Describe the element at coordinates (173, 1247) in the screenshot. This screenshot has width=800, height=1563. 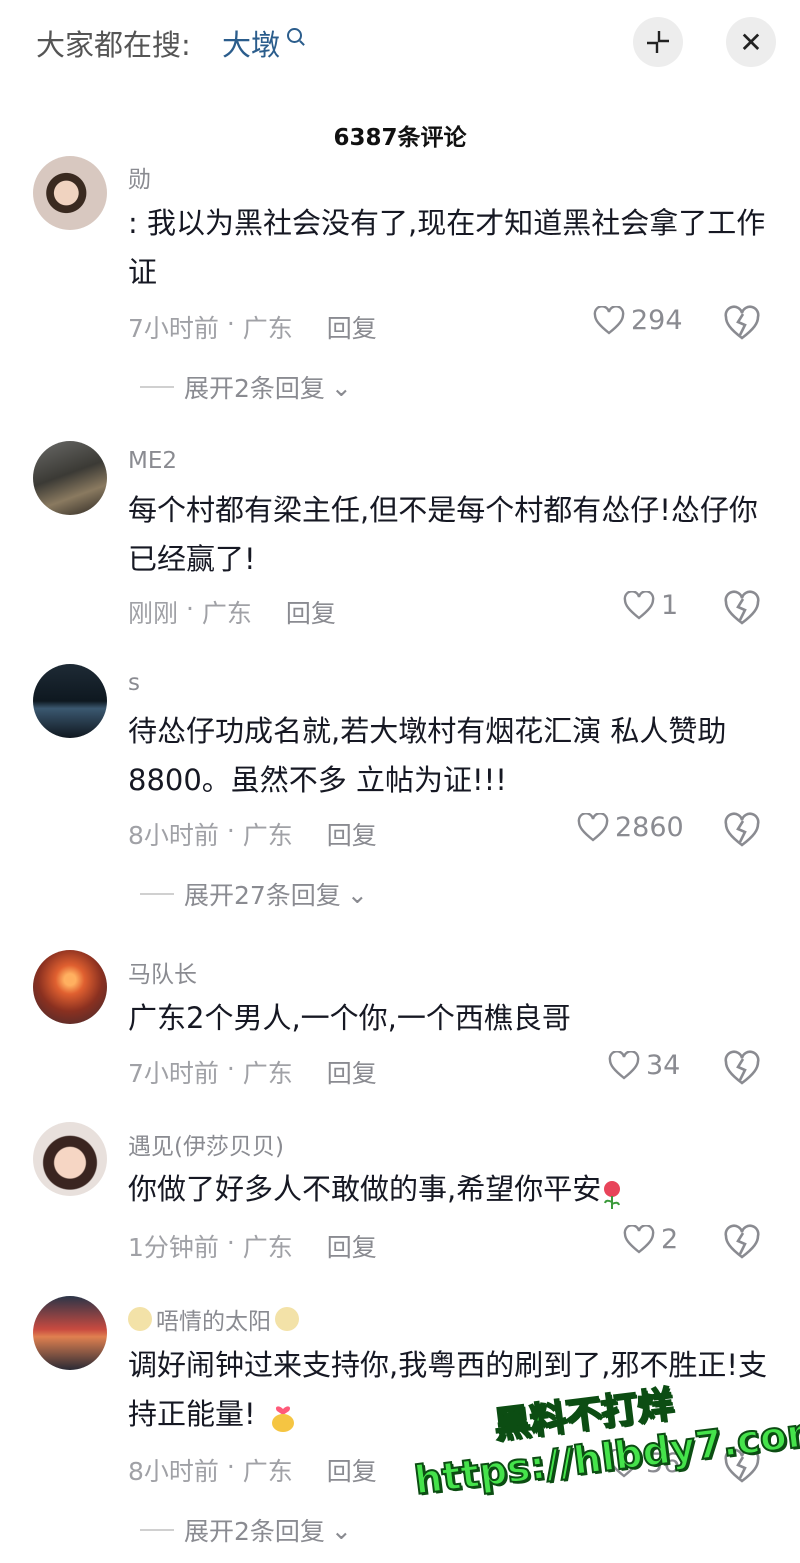
I see `comment-time: 1分钟前` at that location.